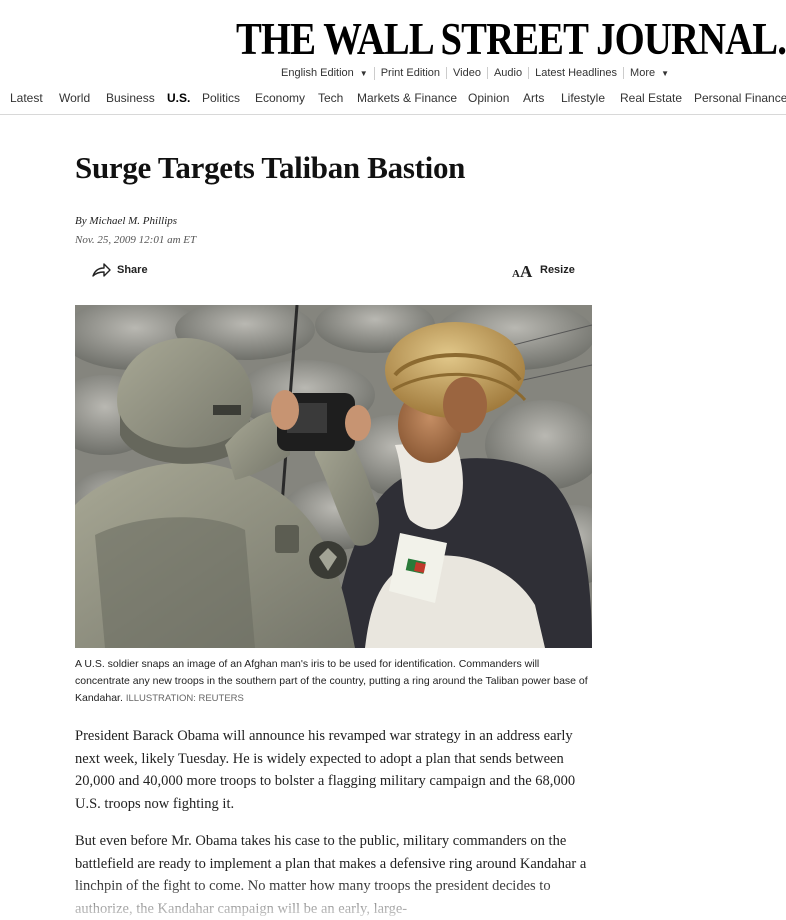 The image size is (786, 920). I want to click on share-label: Share, so click(132, 270).